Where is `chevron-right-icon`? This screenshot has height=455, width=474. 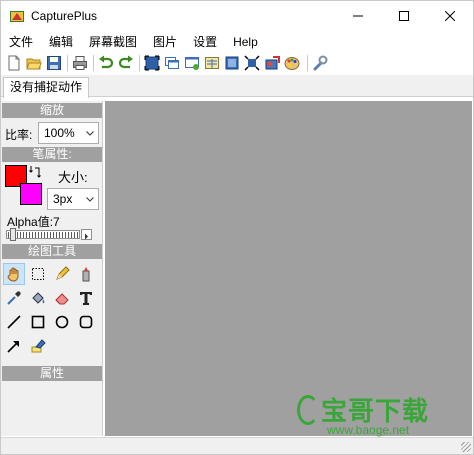
chevron-right-icon is located at coordinates (86, 236).